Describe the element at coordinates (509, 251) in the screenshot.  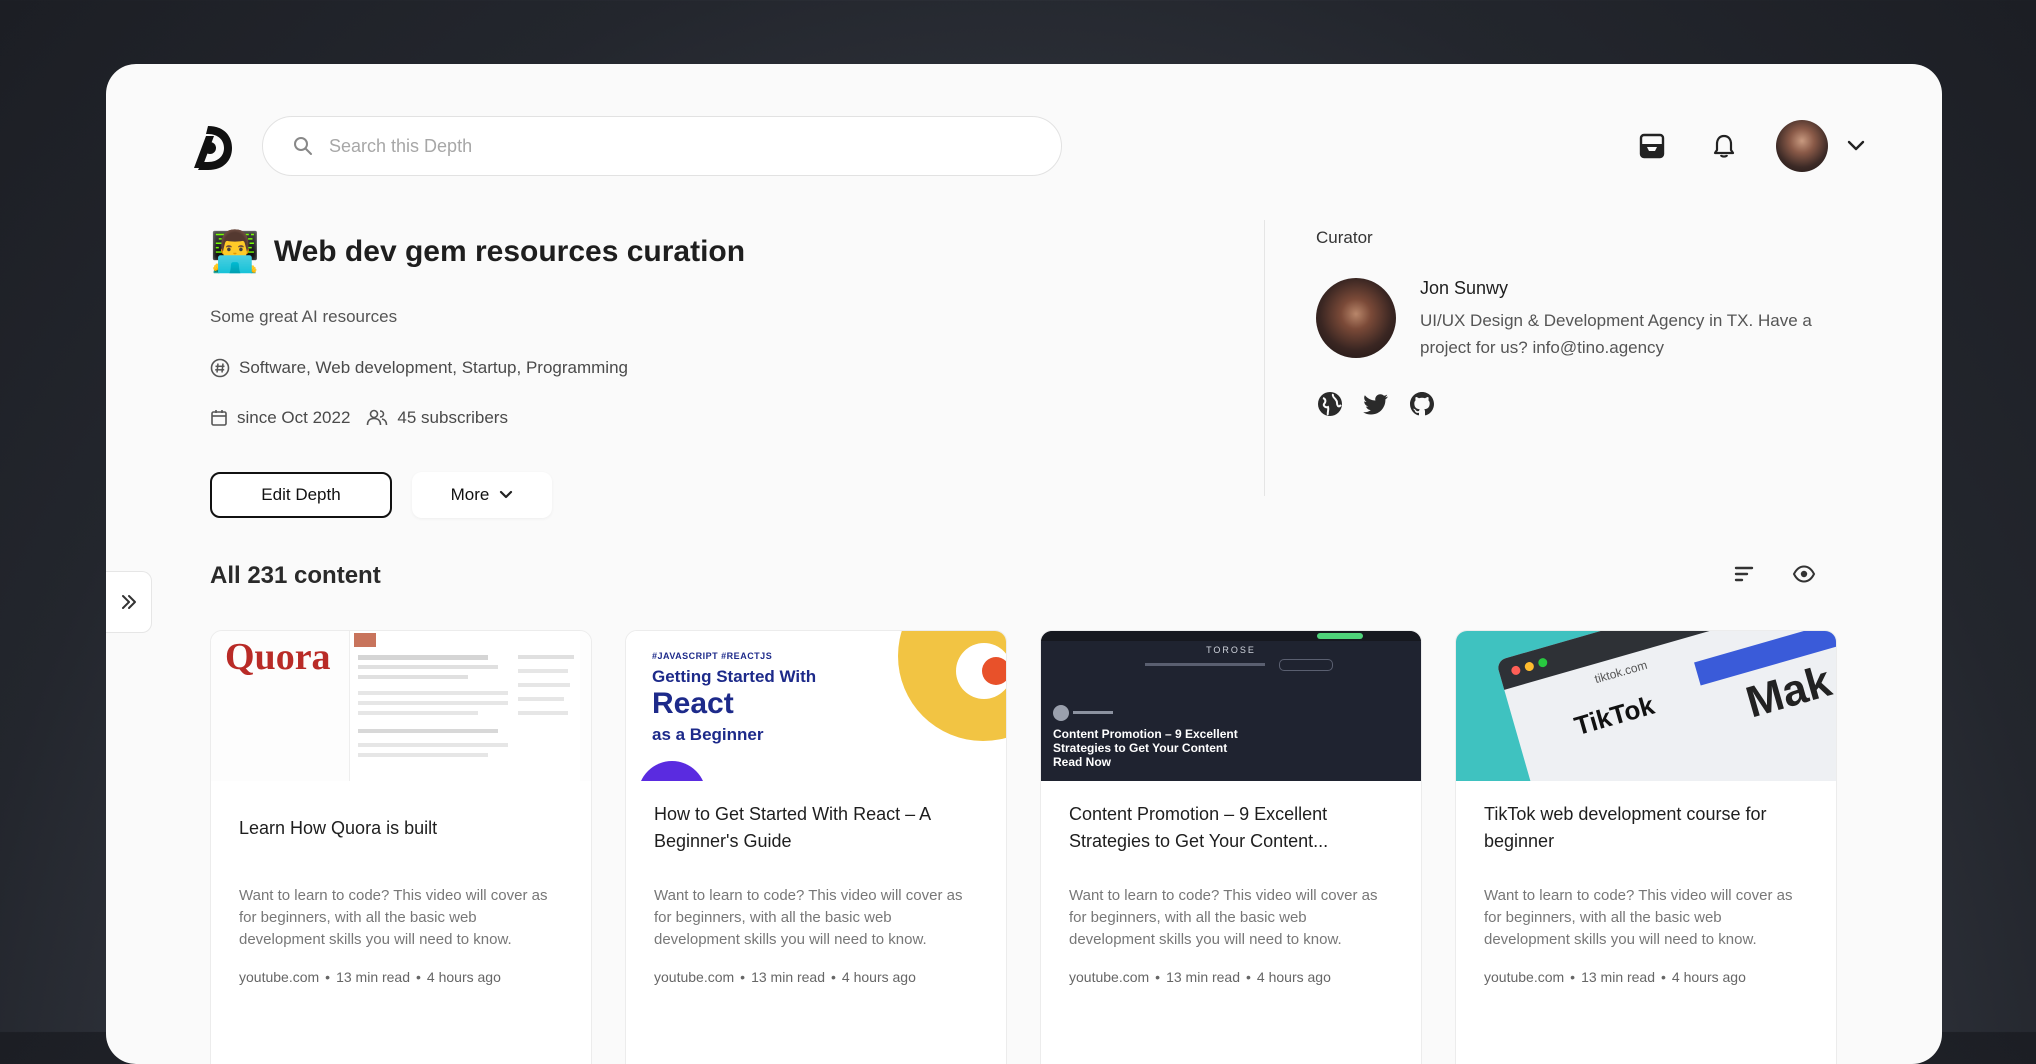
I see `page-title: Web dev gem resources curation` at that location.